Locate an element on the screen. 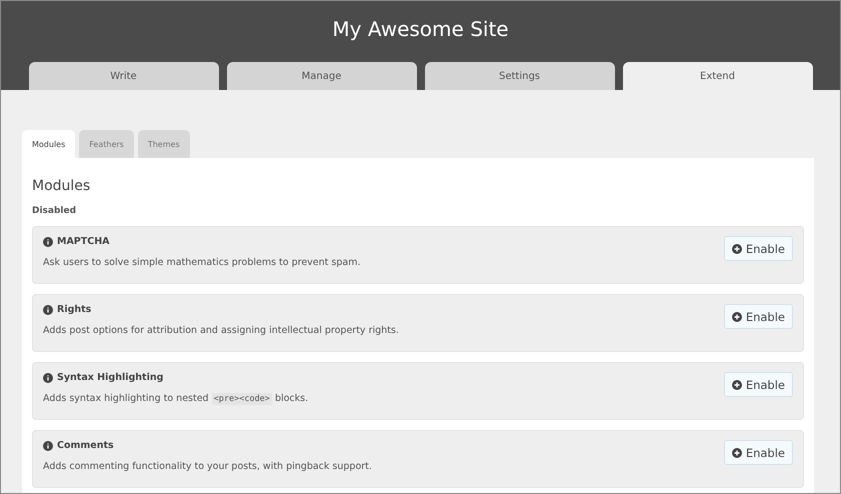 The image size is (841, 494). main-tab: Settings is located at coordinates (519, 76).